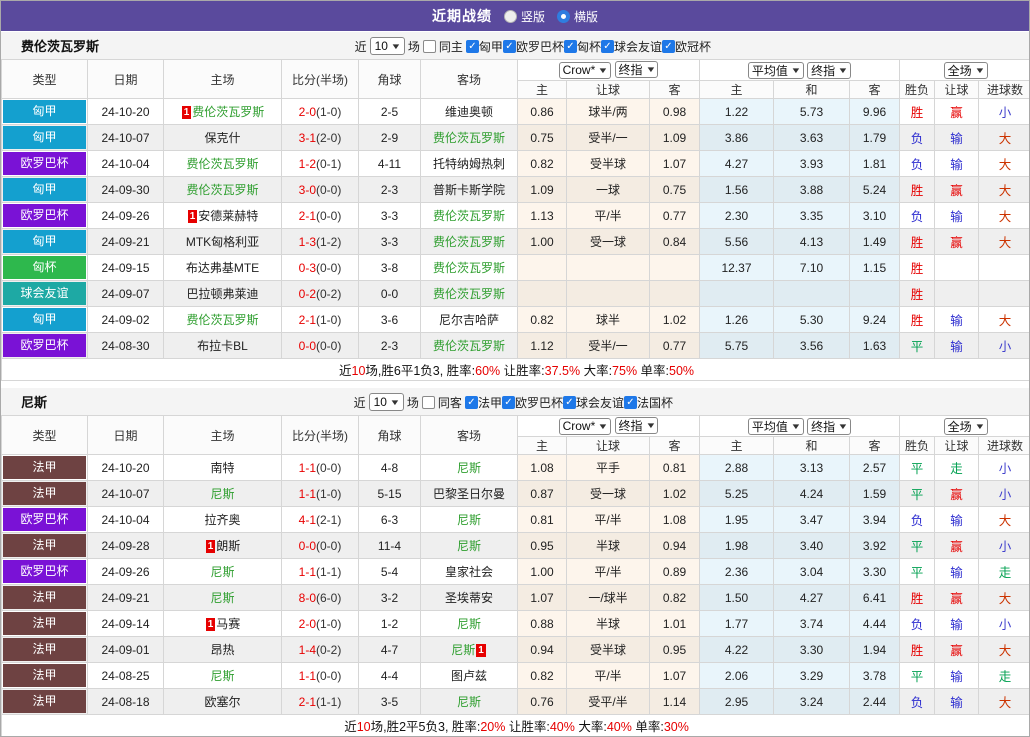 Image resolution: width=1030 pixels, height=737 pixels. Describe the element at coordinates (1003, 267) in the screenshot. I see `result-goals` at that location.